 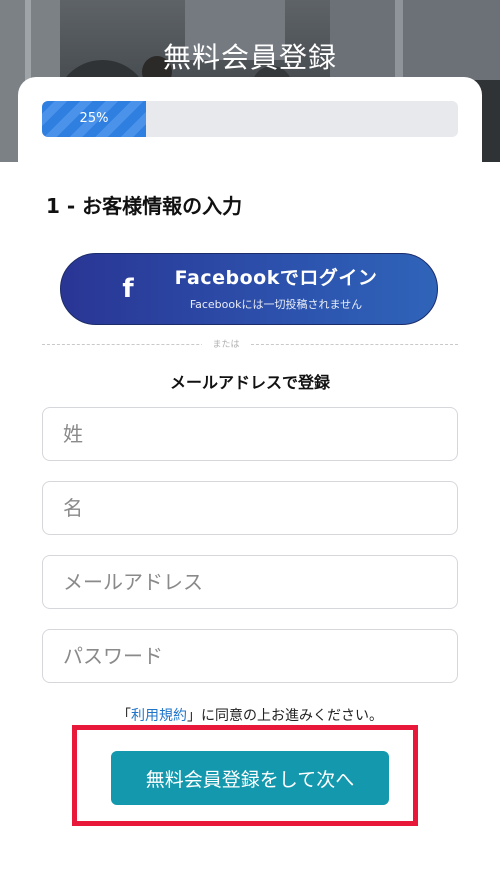 What do you see at coordinates (144, 206) in the screenshot?
I see `step-title: 1 - お客様情報の入力` at bounding box center [144, 206].